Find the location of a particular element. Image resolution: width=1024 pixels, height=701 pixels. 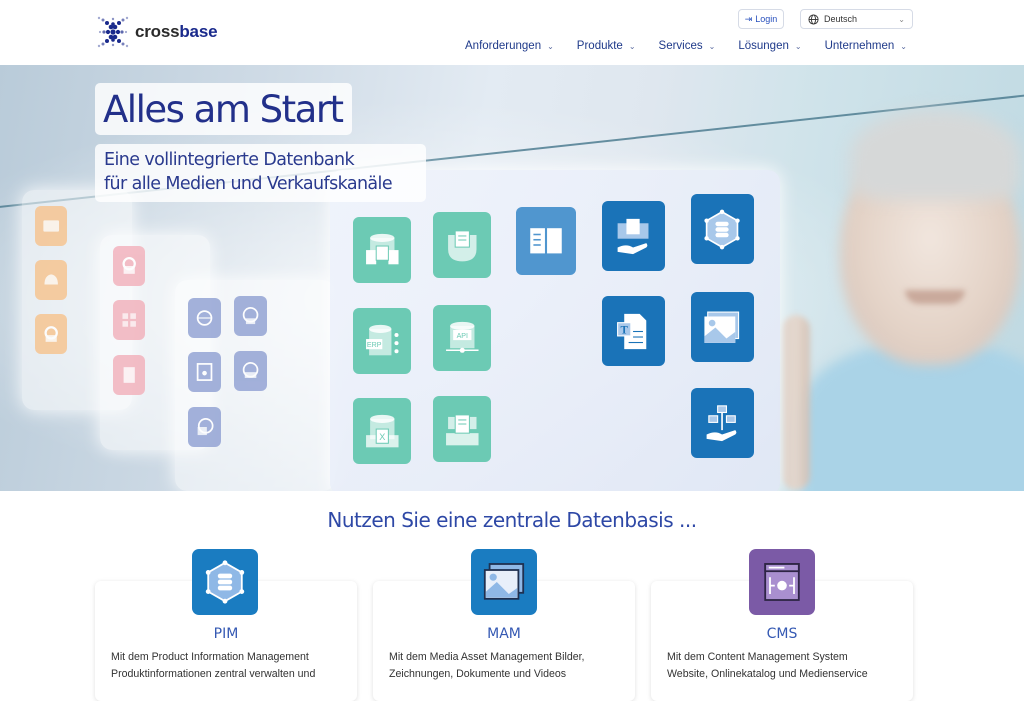

svg-text: X is located at coordinates (382, 437).